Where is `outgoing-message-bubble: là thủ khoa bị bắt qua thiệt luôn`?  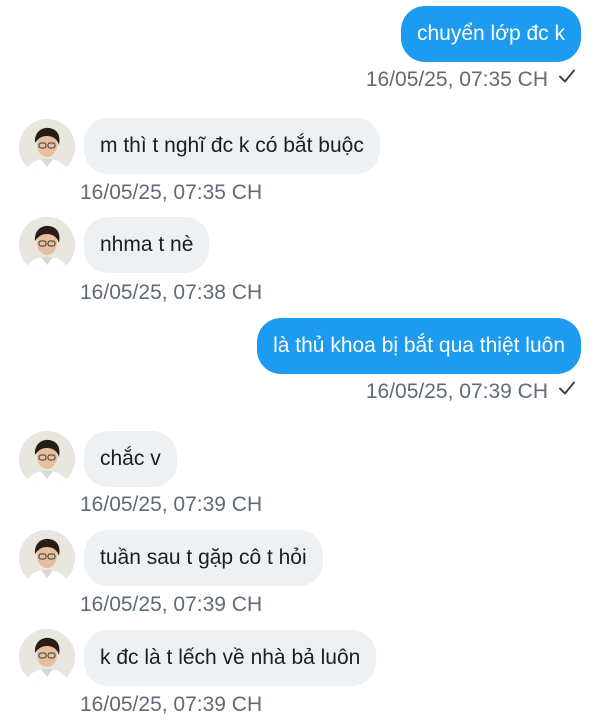
outgoing-message-bubble: là thủ khoa bị bắt qua thiệt luôn is located at coordinates (419, 346).